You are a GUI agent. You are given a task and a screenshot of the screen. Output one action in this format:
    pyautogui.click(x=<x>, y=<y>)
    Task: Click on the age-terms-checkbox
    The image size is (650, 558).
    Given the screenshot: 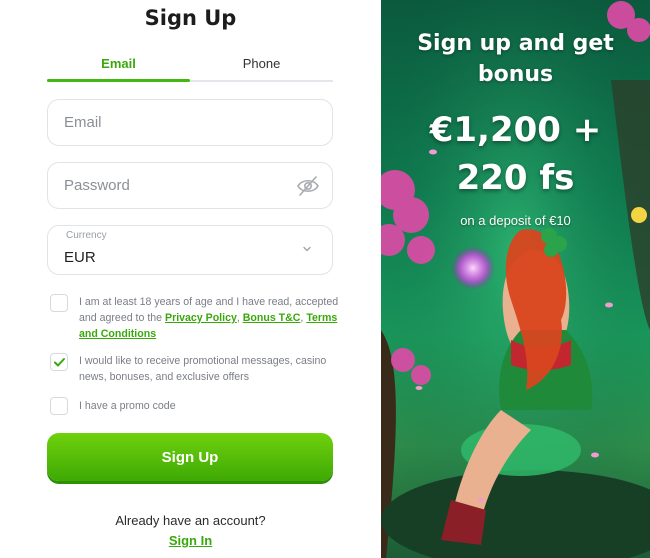 What is the action you would take?
    pyautogui.click(x=59, y=303)
    